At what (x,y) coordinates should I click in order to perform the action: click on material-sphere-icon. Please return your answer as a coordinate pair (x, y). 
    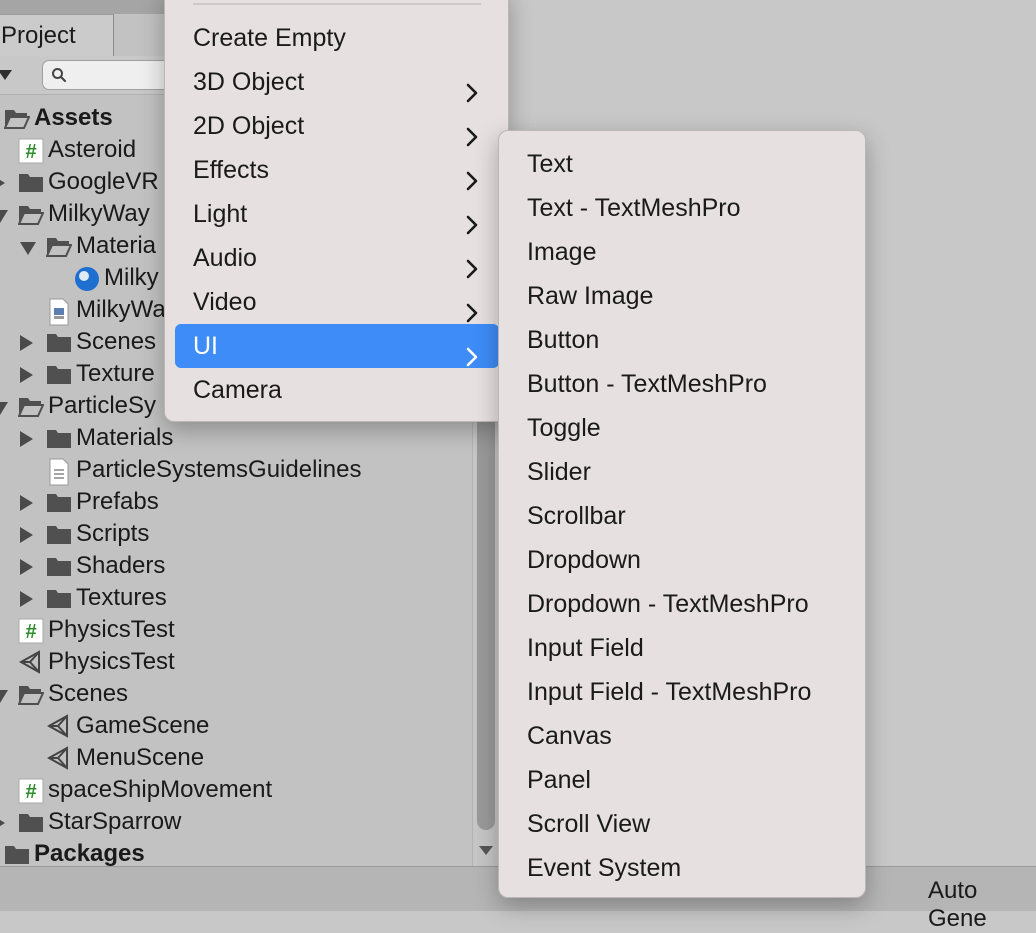
    Looking at the image, I should click on (87, 278).